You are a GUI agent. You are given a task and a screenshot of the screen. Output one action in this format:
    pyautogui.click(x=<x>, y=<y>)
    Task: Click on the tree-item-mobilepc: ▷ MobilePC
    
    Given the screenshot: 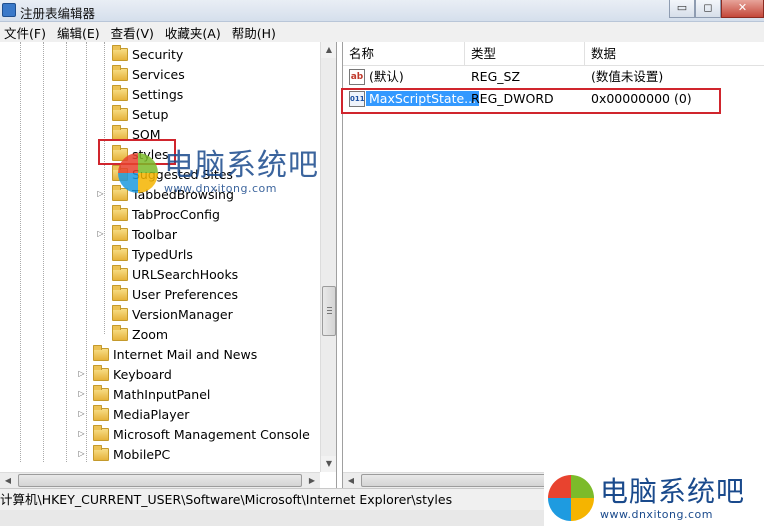 What is the action you would take?
    pyautogui.click(x=124, y=454)
    